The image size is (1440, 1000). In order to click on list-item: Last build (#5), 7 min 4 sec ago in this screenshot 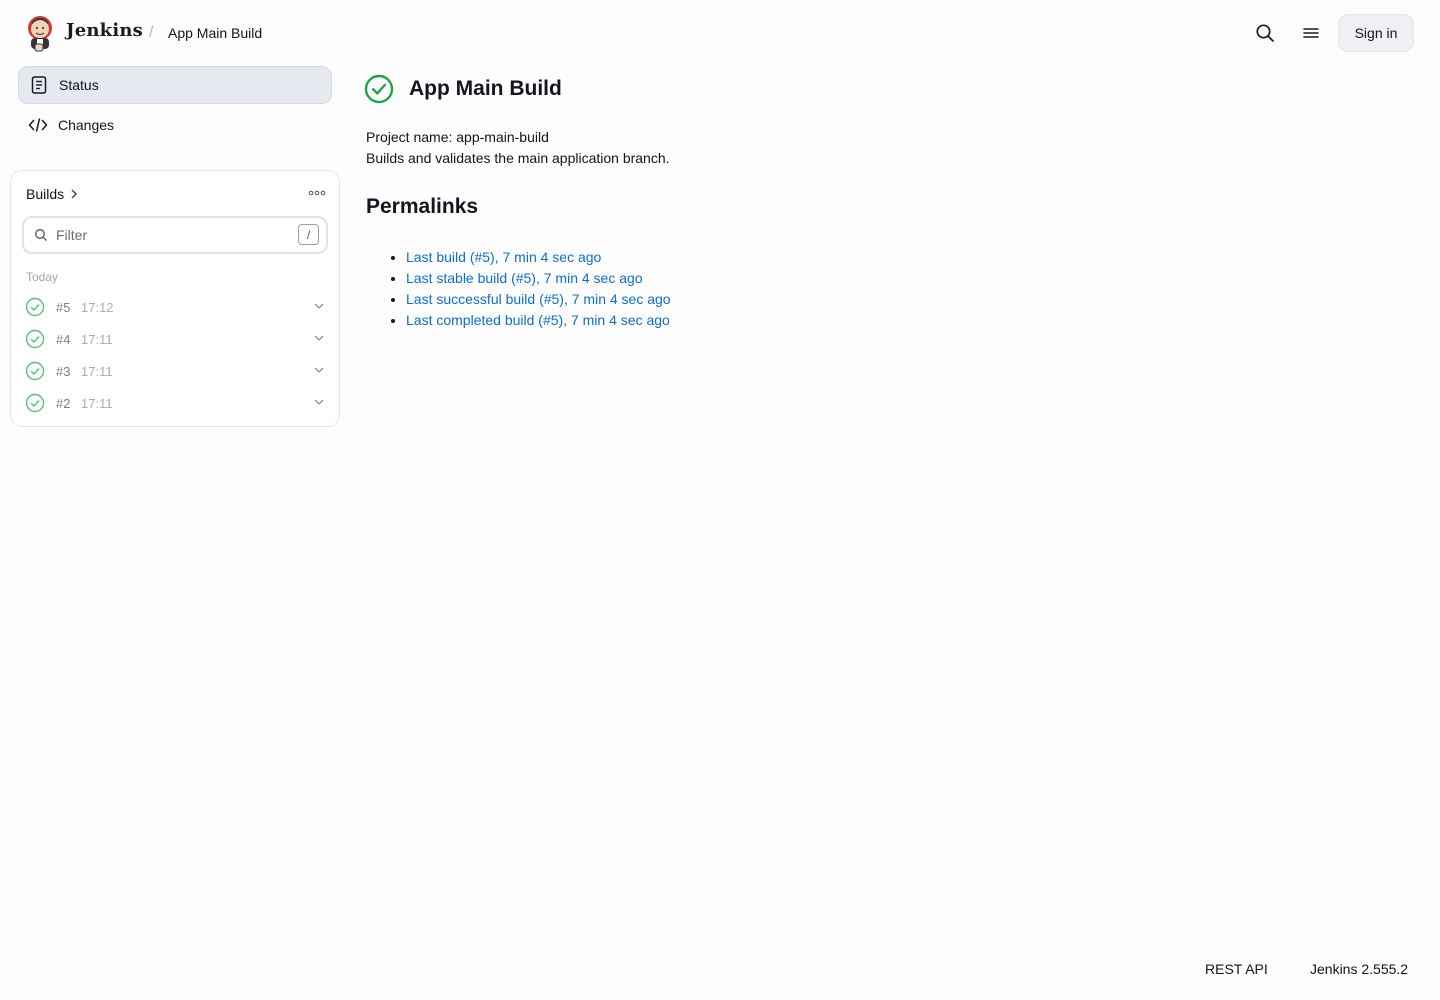, I will do `click(538, 258)`.